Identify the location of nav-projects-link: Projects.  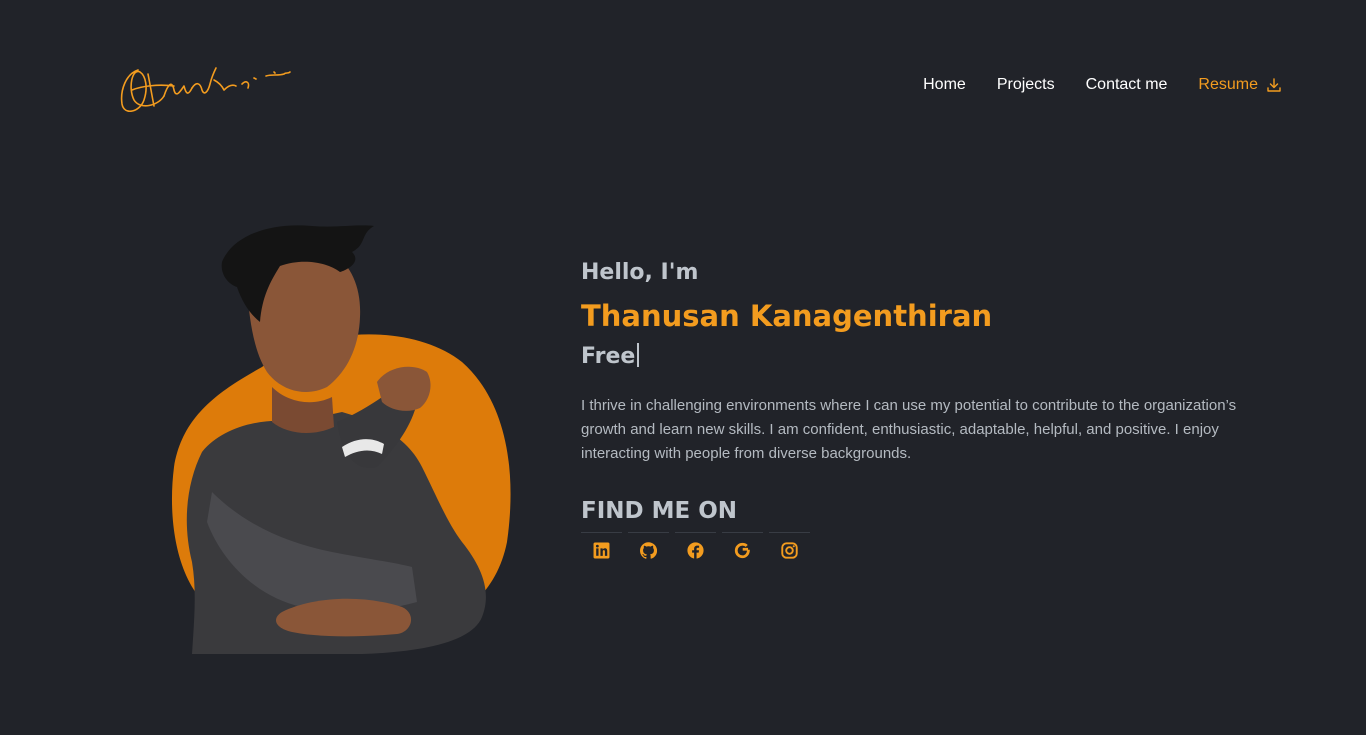
(1026, 85).